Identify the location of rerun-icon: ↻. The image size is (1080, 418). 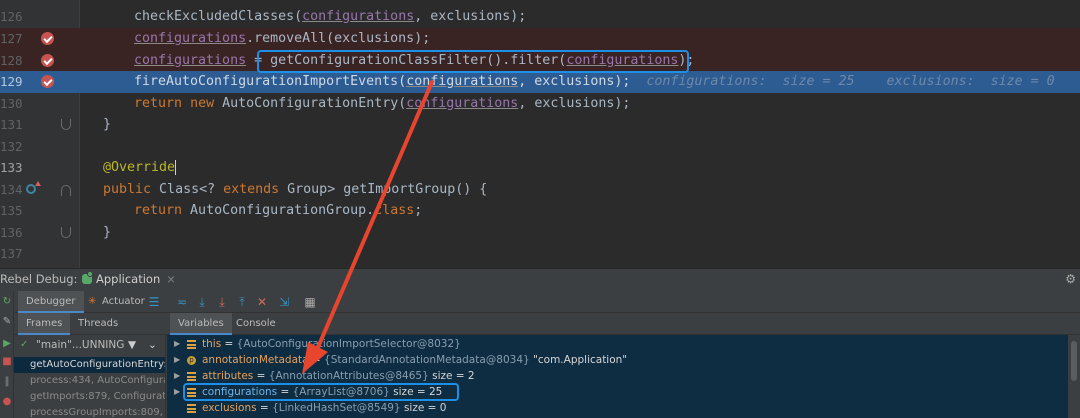
(7, 302).